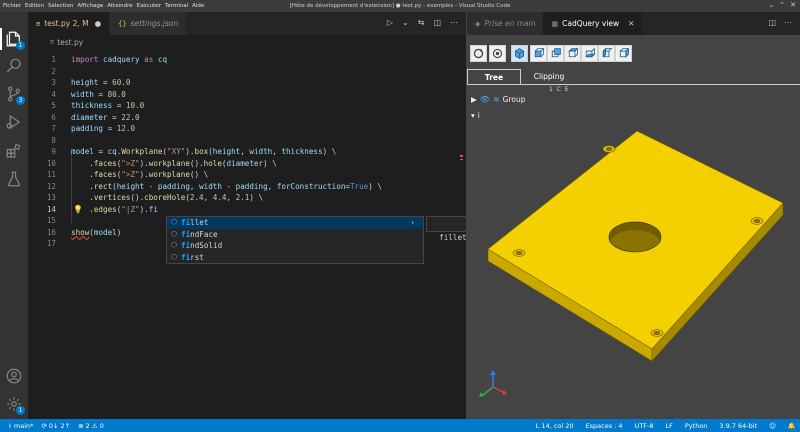 The image size is (800, 432). What do you see at coordinates (792, 426) in the screenshot?
I see `notifications-bell-icon: 🔔` at bounding box center [792, 426].